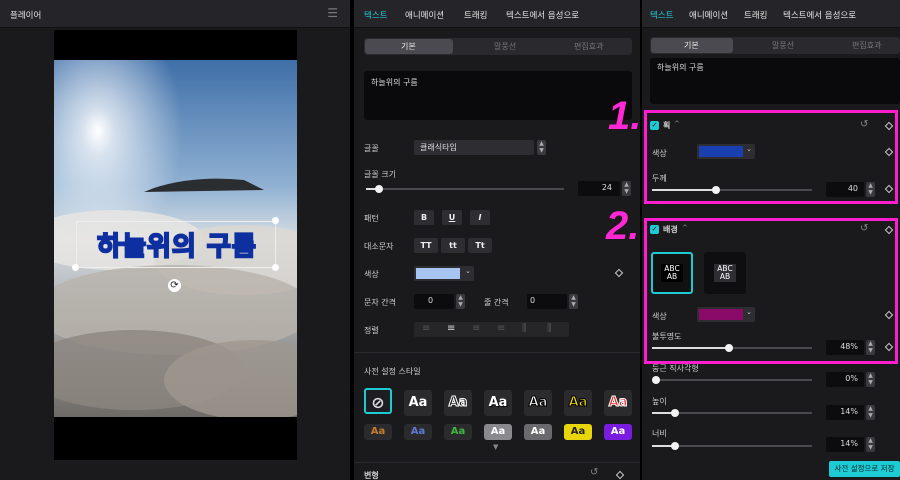 The height and width of the screenshot is (480, 900). Describe the element at coordinates (771, 14) in the screenshot. I see `panel-tabs: 텍스트 애니메이션 트래킹 텍스트에서 음성으로` at that location.